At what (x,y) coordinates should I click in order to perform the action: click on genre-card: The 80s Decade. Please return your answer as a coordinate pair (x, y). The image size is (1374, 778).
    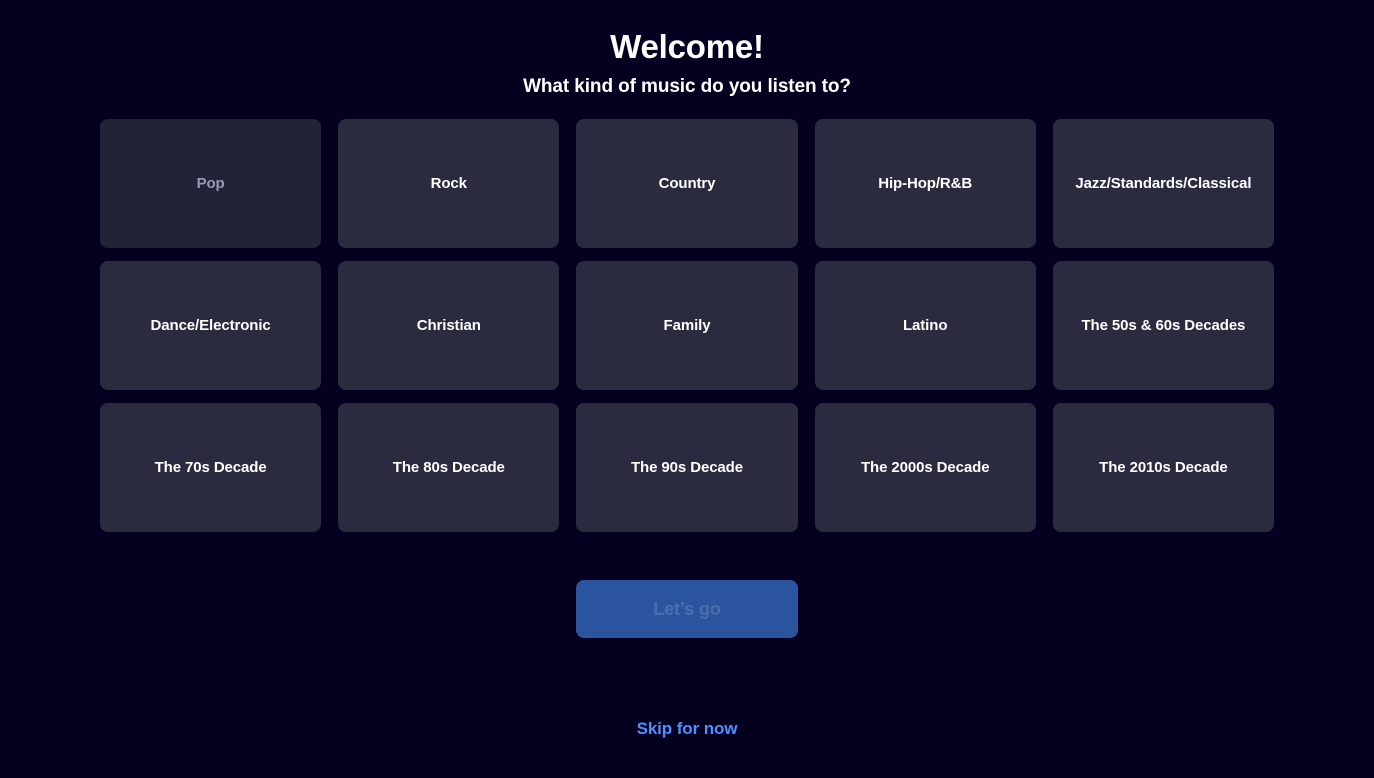
    Looking at the image, I should click on (449, 467).